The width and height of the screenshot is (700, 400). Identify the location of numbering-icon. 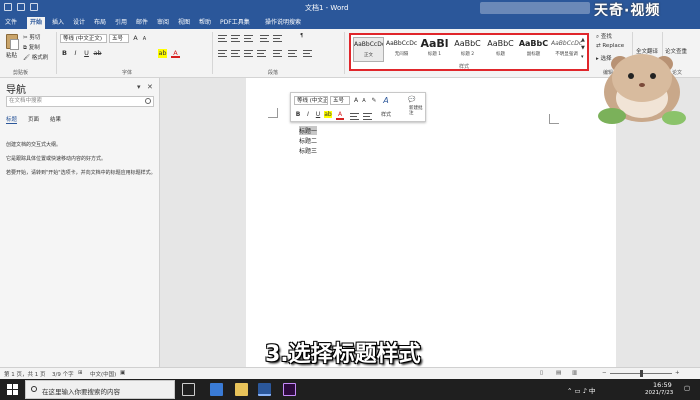
(235, 38).